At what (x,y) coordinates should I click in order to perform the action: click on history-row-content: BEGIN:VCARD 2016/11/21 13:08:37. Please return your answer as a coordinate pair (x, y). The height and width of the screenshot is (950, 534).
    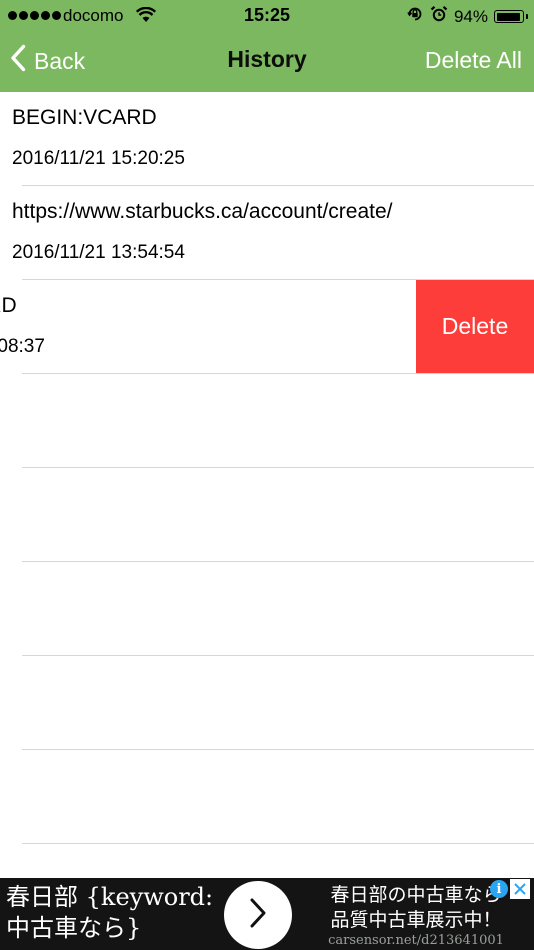
    Looking at the image, I should click on (197, 326).